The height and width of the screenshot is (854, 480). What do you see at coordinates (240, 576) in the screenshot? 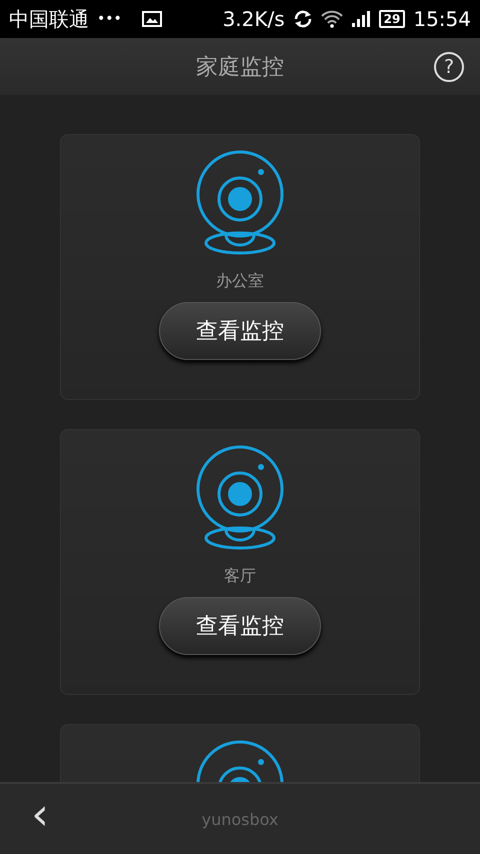
I see `camera-location: 客厅` at bounding box center [240, 576].